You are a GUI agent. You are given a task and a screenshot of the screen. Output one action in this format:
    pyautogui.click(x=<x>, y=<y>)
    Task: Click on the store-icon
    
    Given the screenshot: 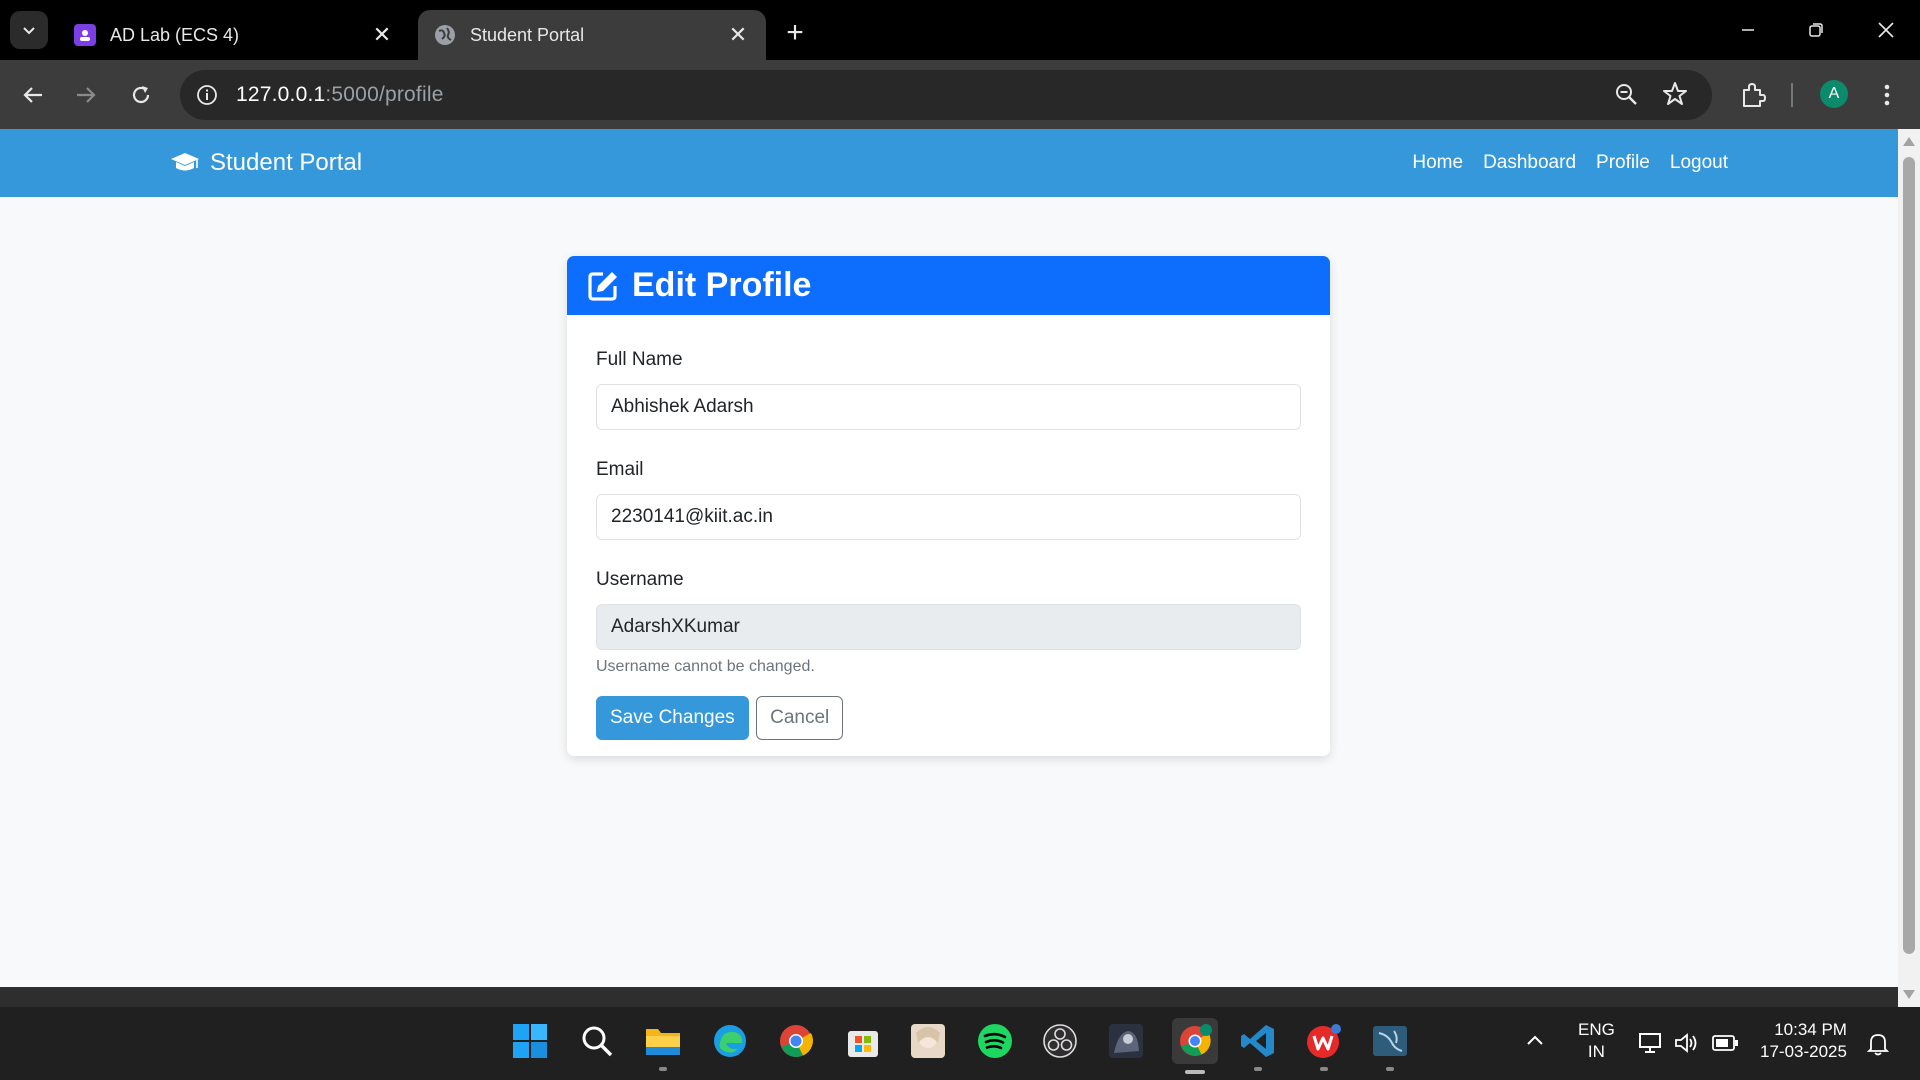 What is the action you would take?
    pyautogui.click(x=863, y=1044)
    